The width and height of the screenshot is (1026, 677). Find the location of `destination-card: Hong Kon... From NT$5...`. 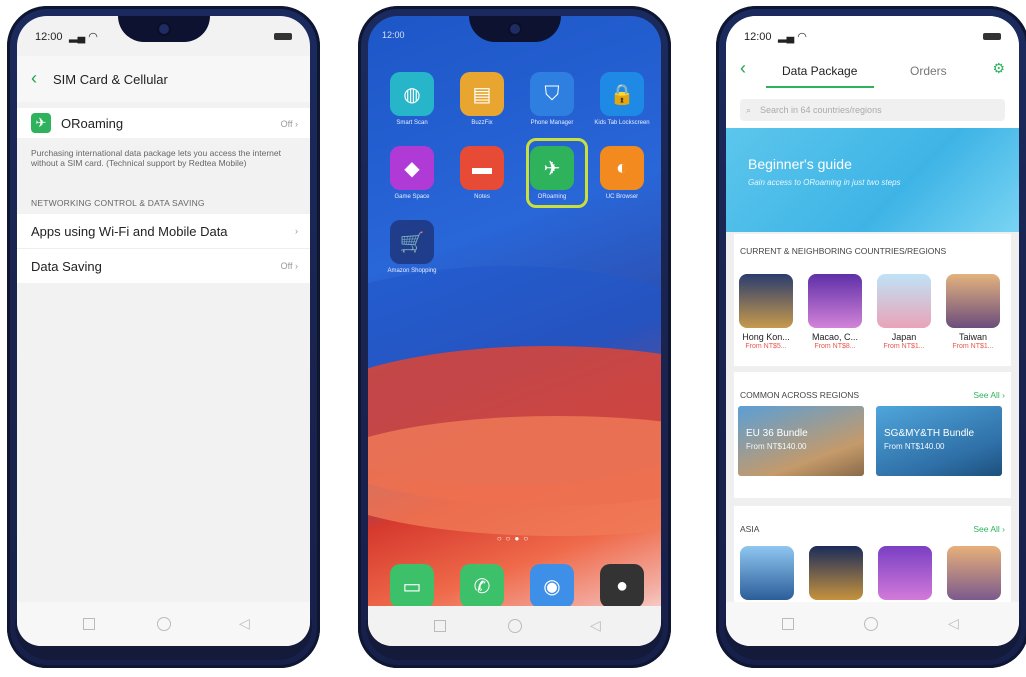

destination-card: Hong Kon... From NT$5... is located at coordinates (766, 312).